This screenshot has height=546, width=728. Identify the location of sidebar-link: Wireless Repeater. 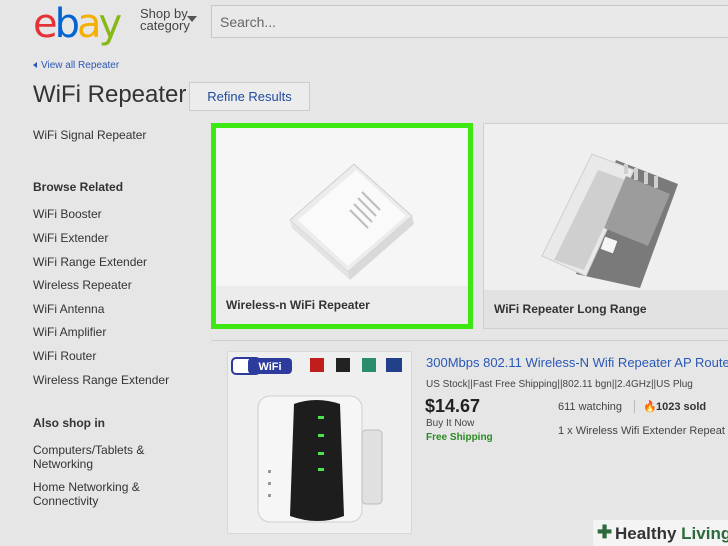
(82, 285).